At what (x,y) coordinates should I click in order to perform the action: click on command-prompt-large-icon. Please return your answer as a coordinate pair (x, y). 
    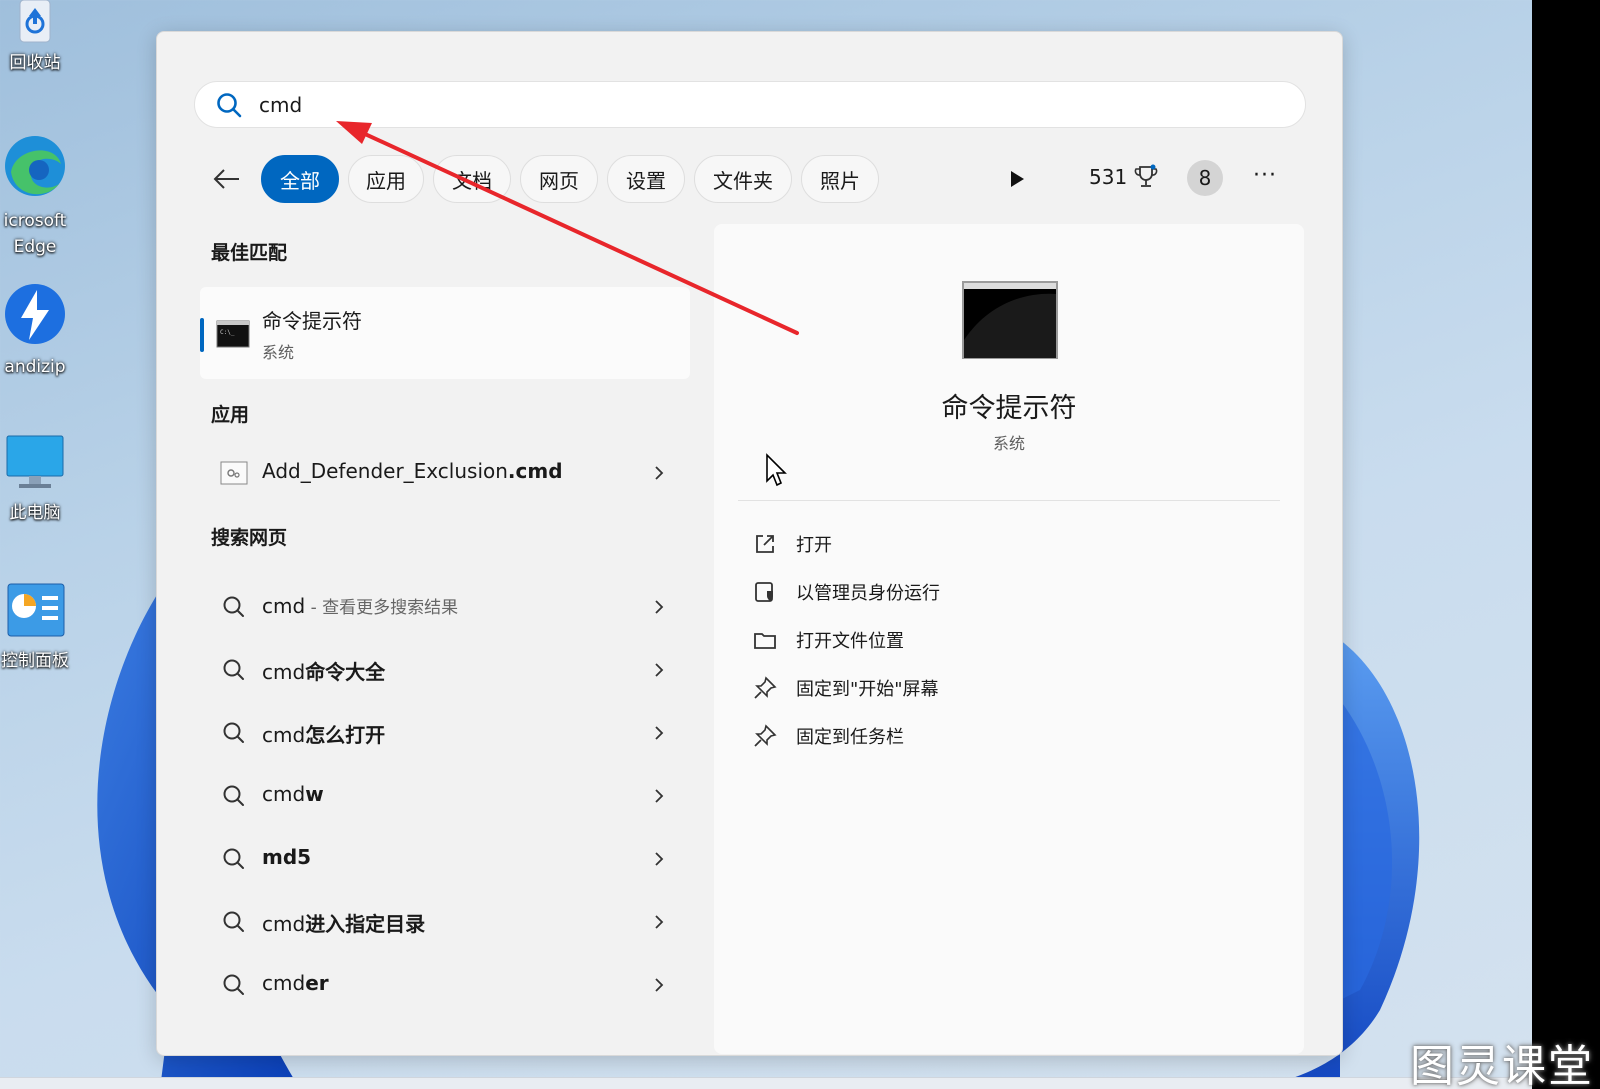
    Looking at the image, I should click on (1010, 320).